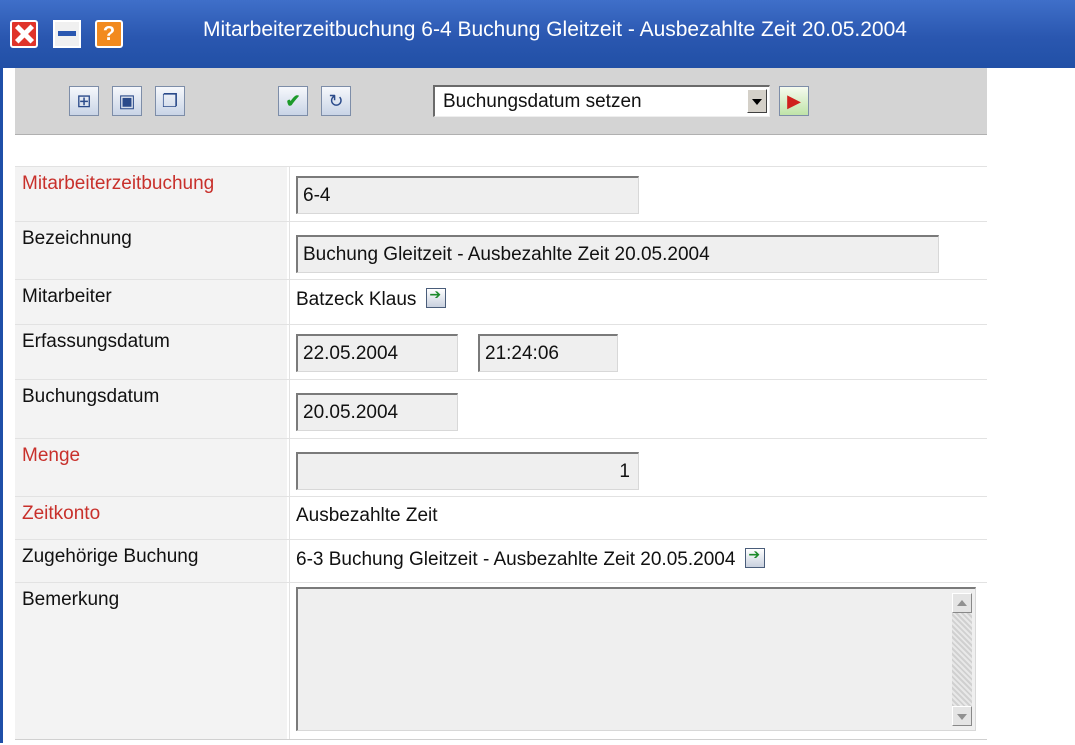 This screenshot has width=1075, height=745. Describe the element at coordinates (377, 412) in the screenshot. I see `buchungsdatum-field: 20.05.2004` at that location.